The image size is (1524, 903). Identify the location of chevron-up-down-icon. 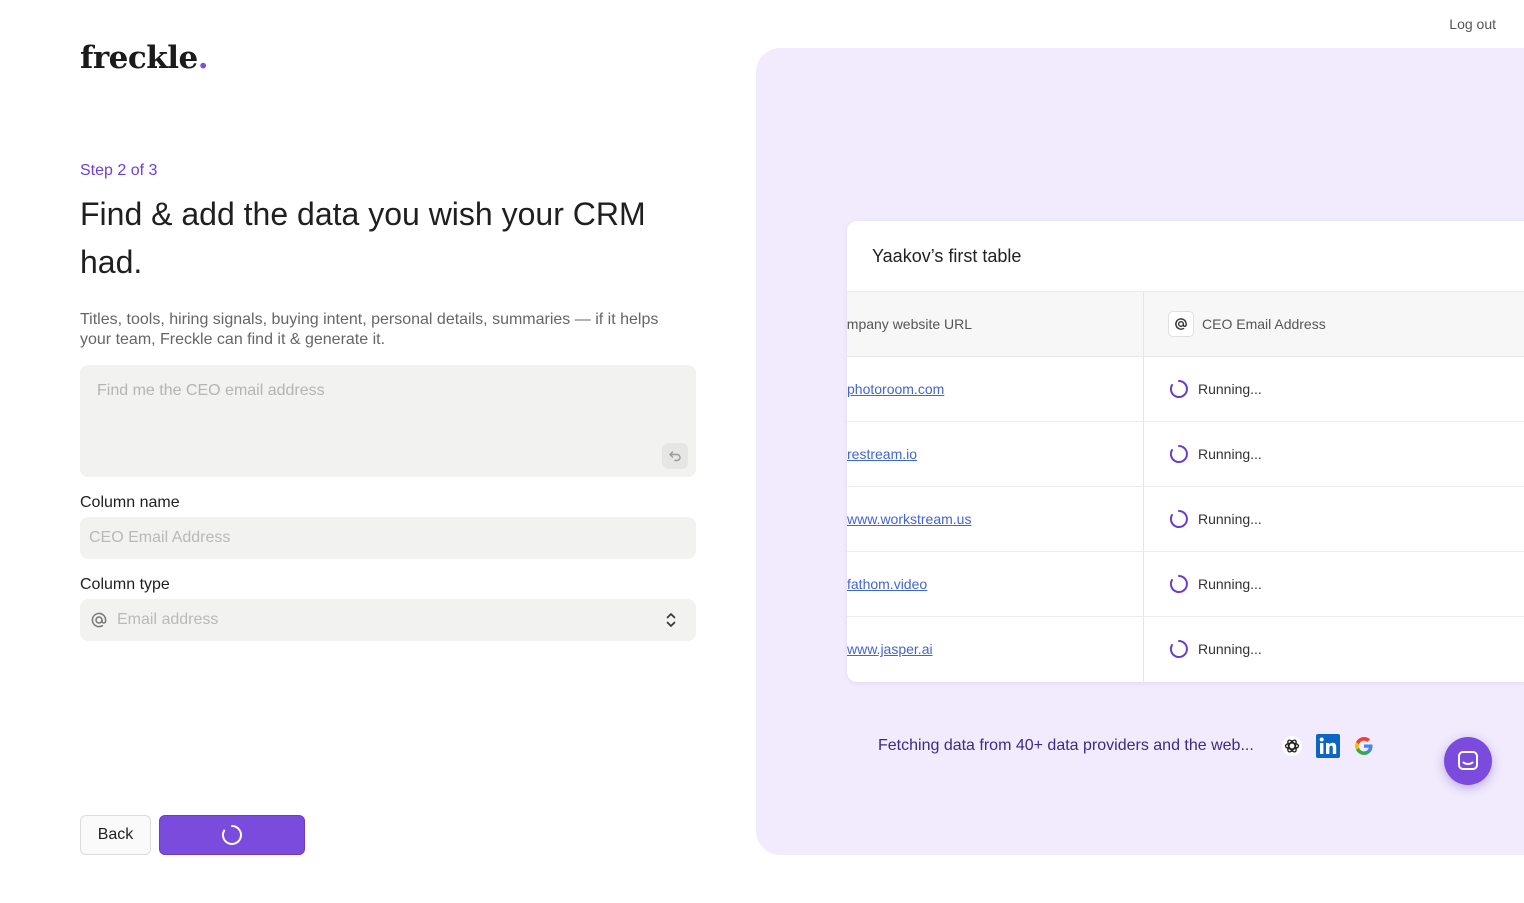
(671, 620).